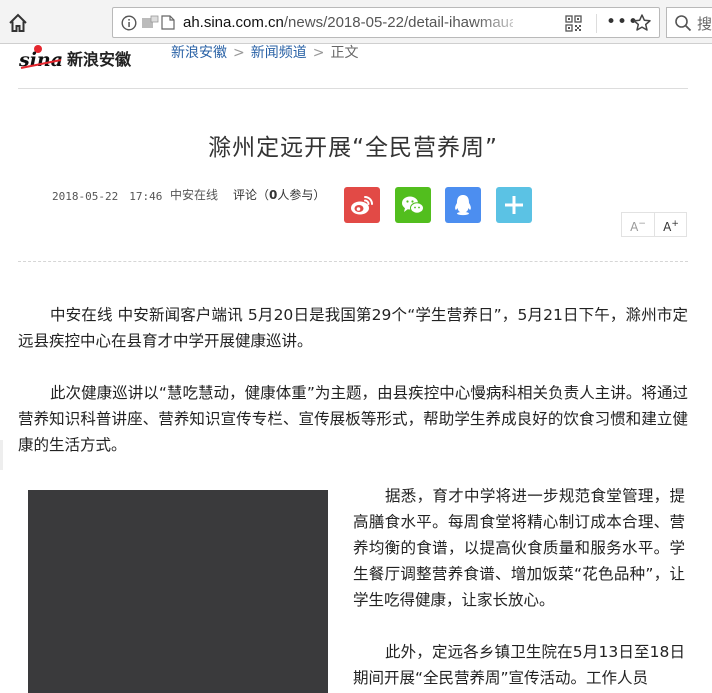 The image size is (712, 693). What do you see at coordinates (99, 59) in the screenshot?
I see `logo-label: 新浪安徽` at bounding box center [99, 59].